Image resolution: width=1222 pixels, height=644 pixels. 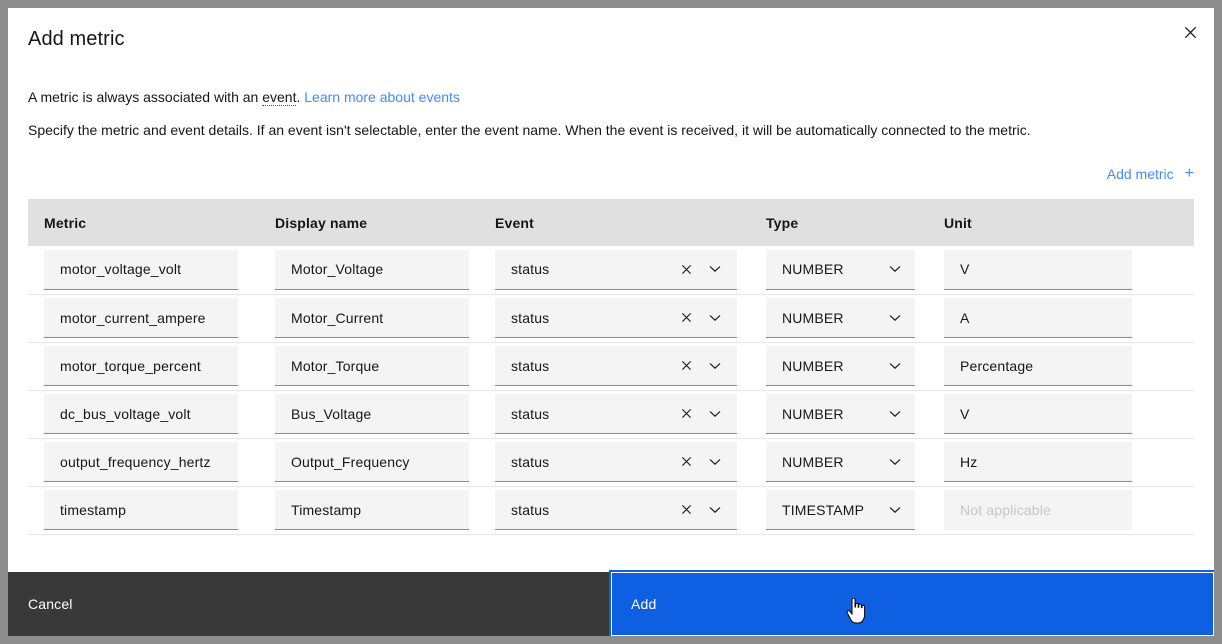 I want to click on column-header-type: Type, so click(x=839, y=222).